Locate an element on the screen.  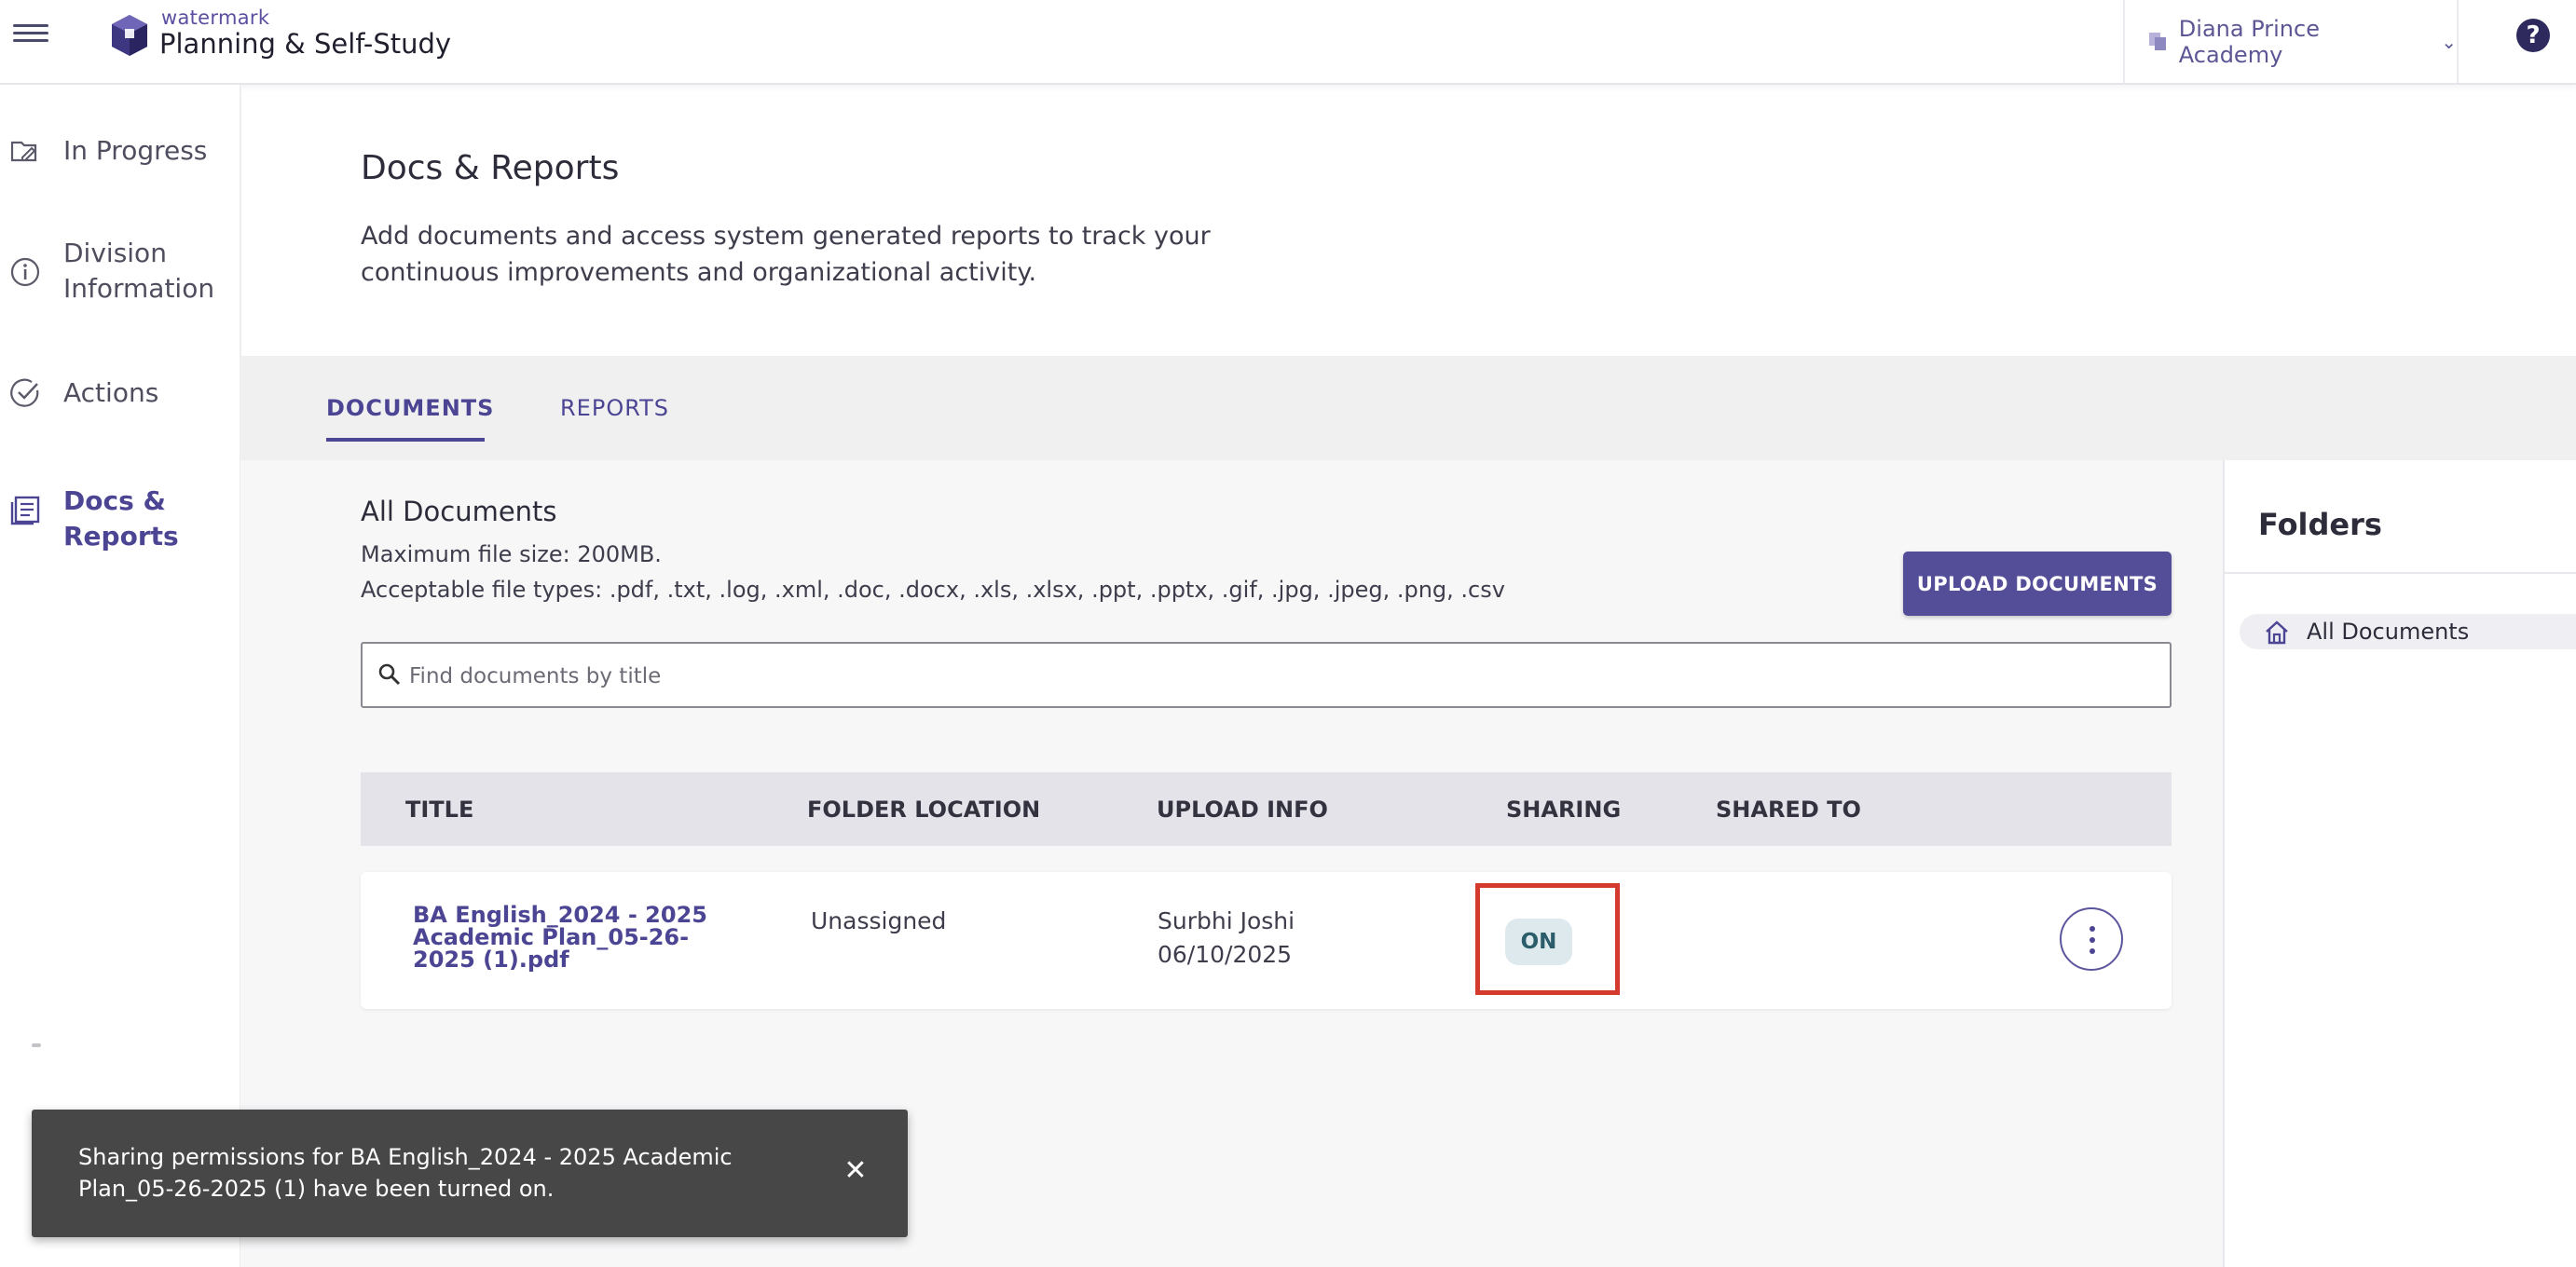
upload-date: 06/10/2025 is located at coordinates (1225, 954).